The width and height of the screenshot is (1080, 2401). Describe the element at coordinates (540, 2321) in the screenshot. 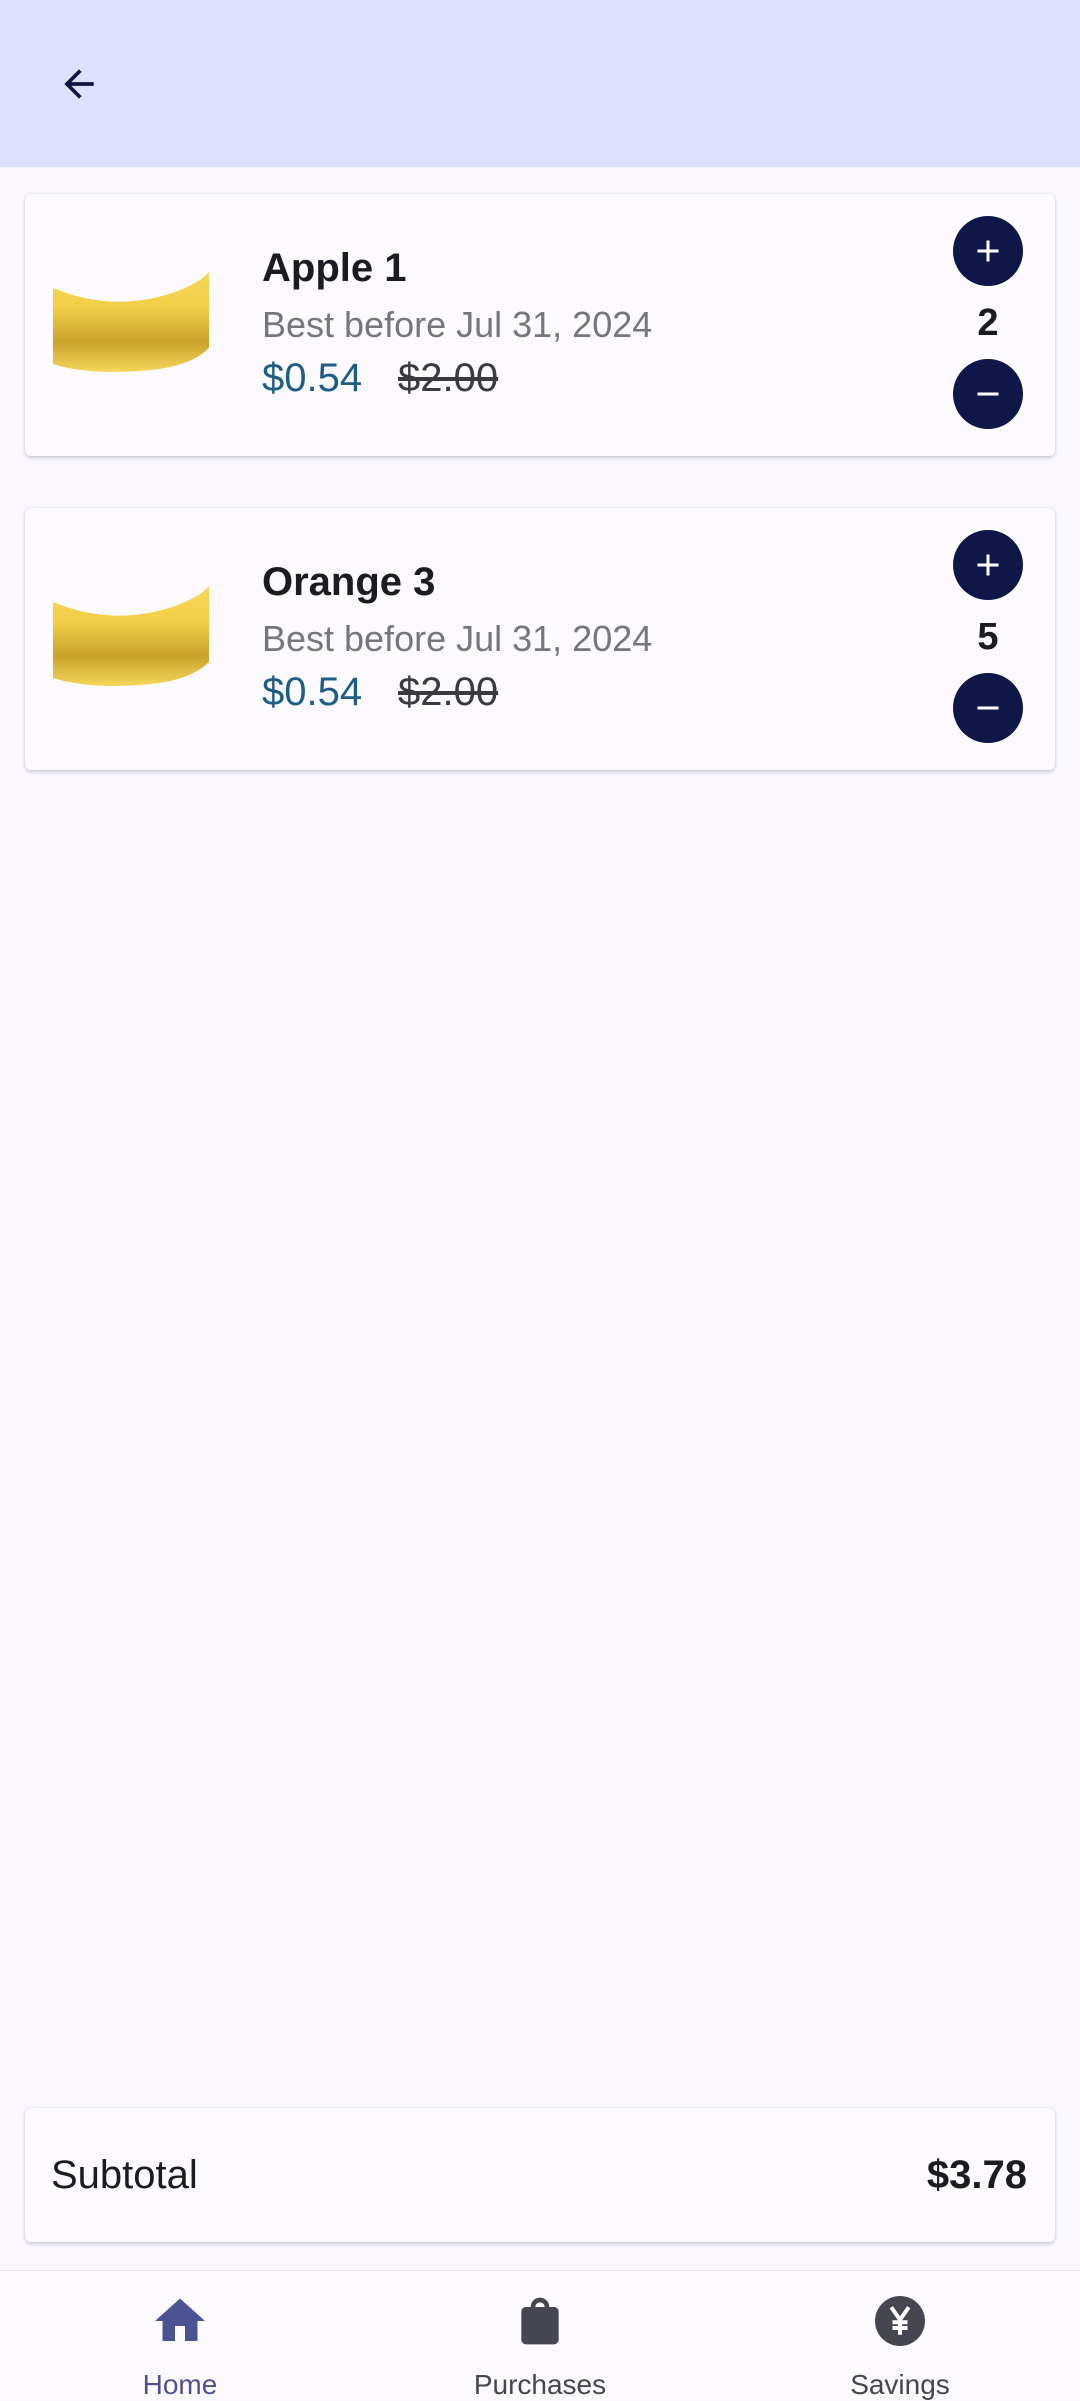

I see `shopping-bag-icon` at that location.